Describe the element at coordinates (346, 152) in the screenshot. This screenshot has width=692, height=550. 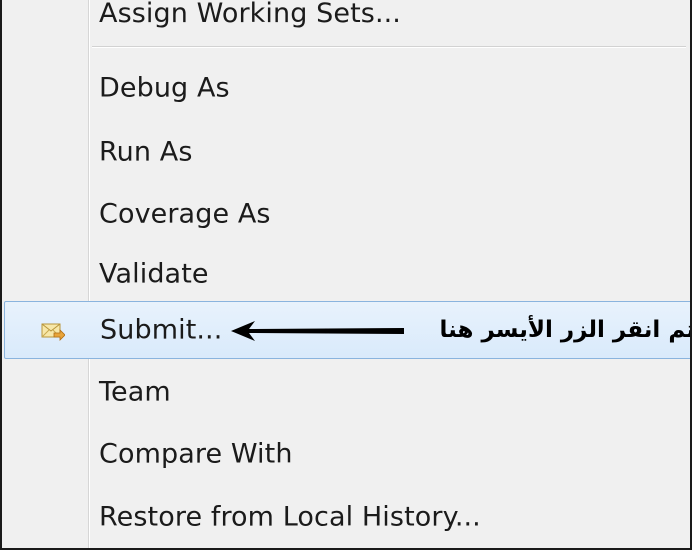
I see `menu-item-run-as: Run As` at that location.